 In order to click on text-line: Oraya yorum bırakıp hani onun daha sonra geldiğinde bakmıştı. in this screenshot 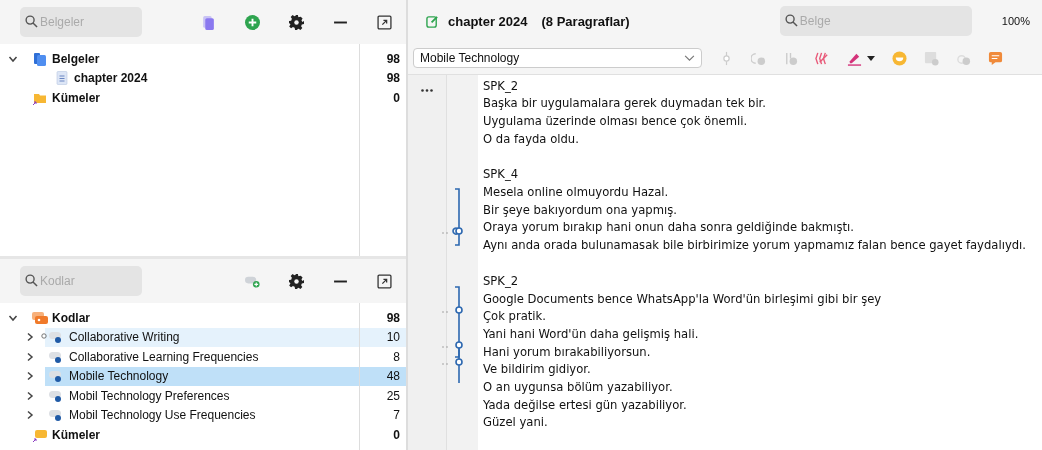, I will do `click(669, 228)`.